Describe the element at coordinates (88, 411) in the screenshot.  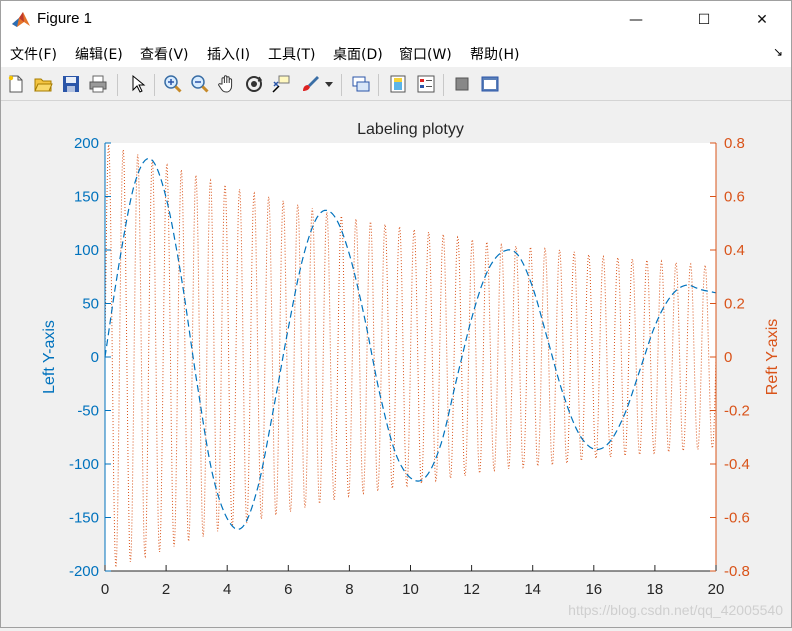
I see `left-tick-label: -50` at that location.